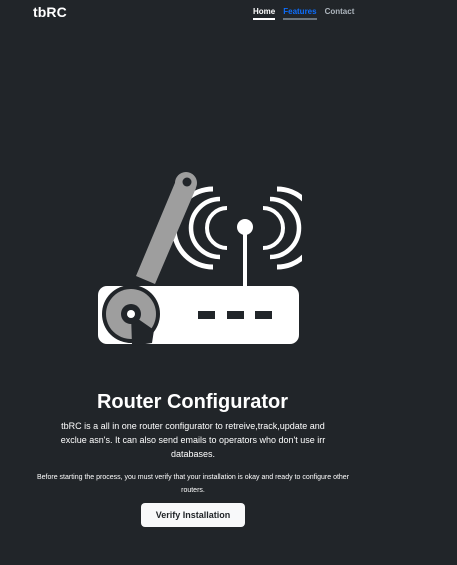  I want to click on brand-logo: tbRC, so click(50, 12).